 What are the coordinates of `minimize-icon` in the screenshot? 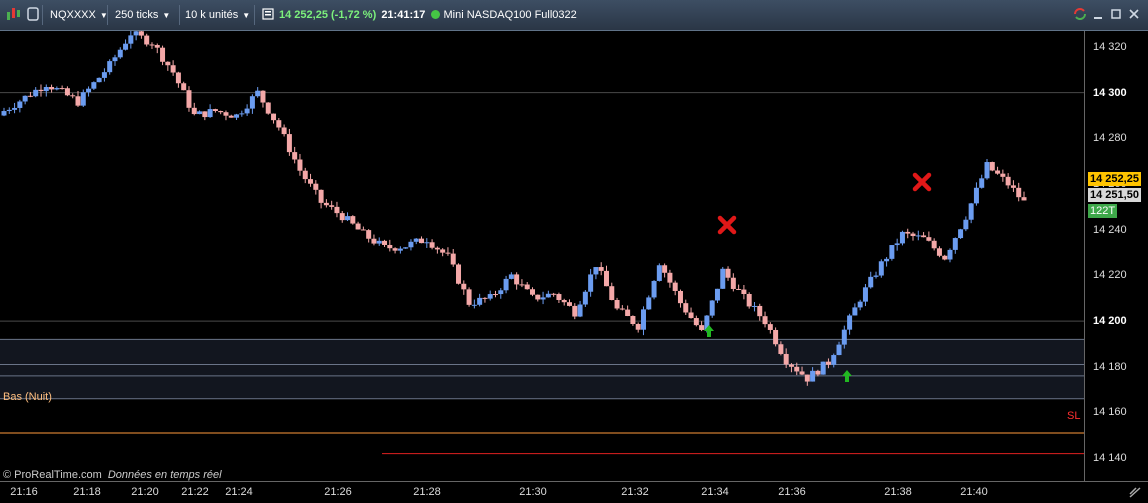 It's located at (1099, 15).